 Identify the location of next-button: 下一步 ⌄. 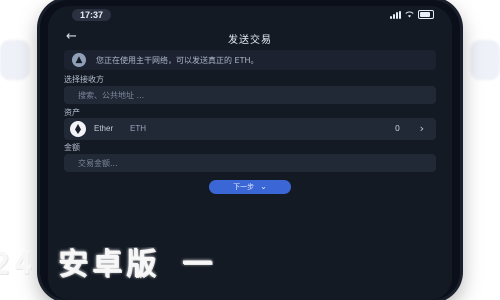
(250, 187).